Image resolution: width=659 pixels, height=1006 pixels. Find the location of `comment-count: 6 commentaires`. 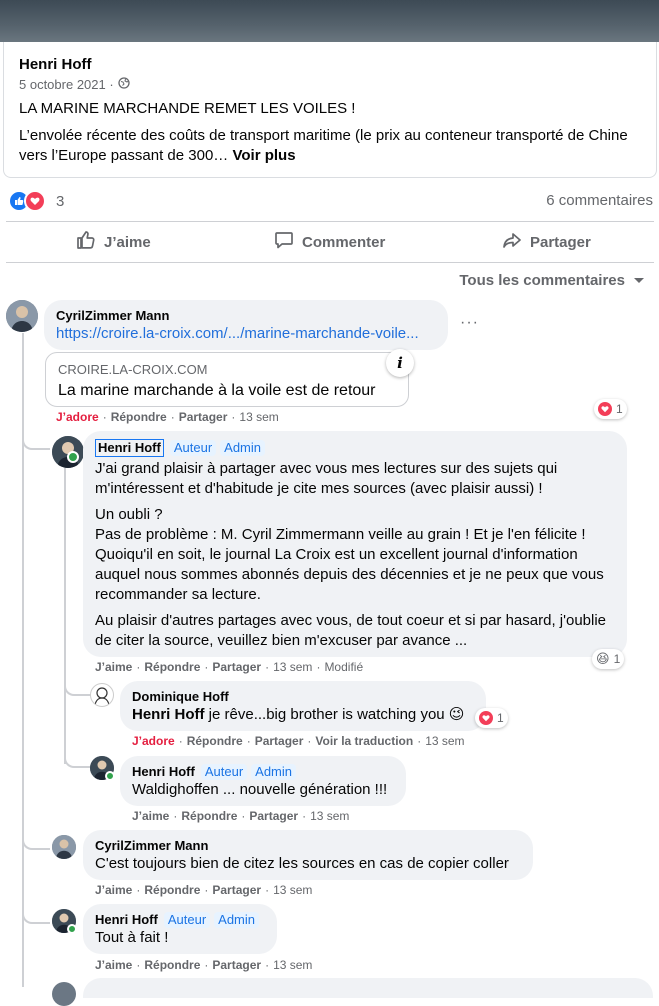

comment-count: 6 commentaires is located at coordinates (599, 200).